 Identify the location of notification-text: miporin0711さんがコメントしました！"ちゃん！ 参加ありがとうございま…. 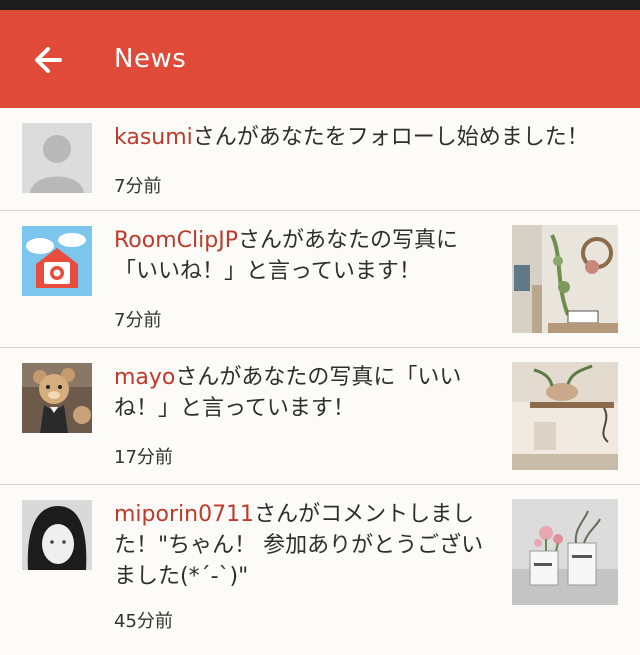
(299, 545).